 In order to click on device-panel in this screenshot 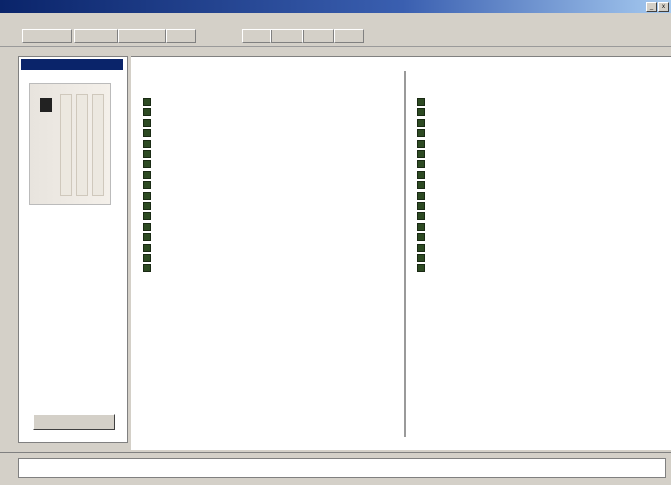, I will do `click(73, 249)`.